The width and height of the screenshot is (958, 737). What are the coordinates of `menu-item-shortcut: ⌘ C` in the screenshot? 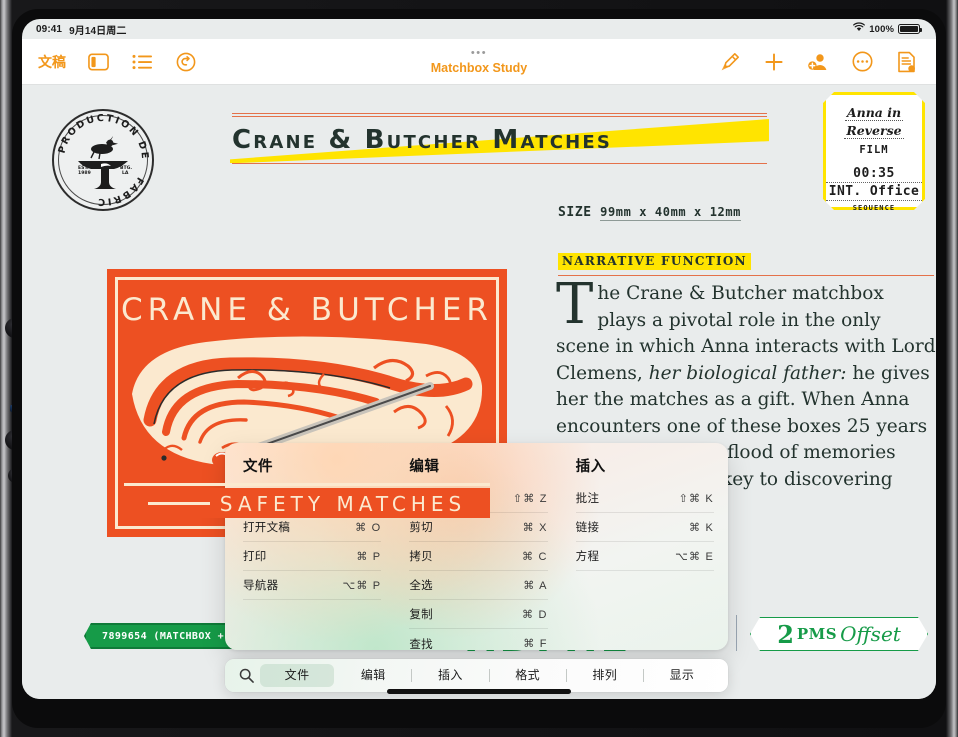 It's located at (535, 556).